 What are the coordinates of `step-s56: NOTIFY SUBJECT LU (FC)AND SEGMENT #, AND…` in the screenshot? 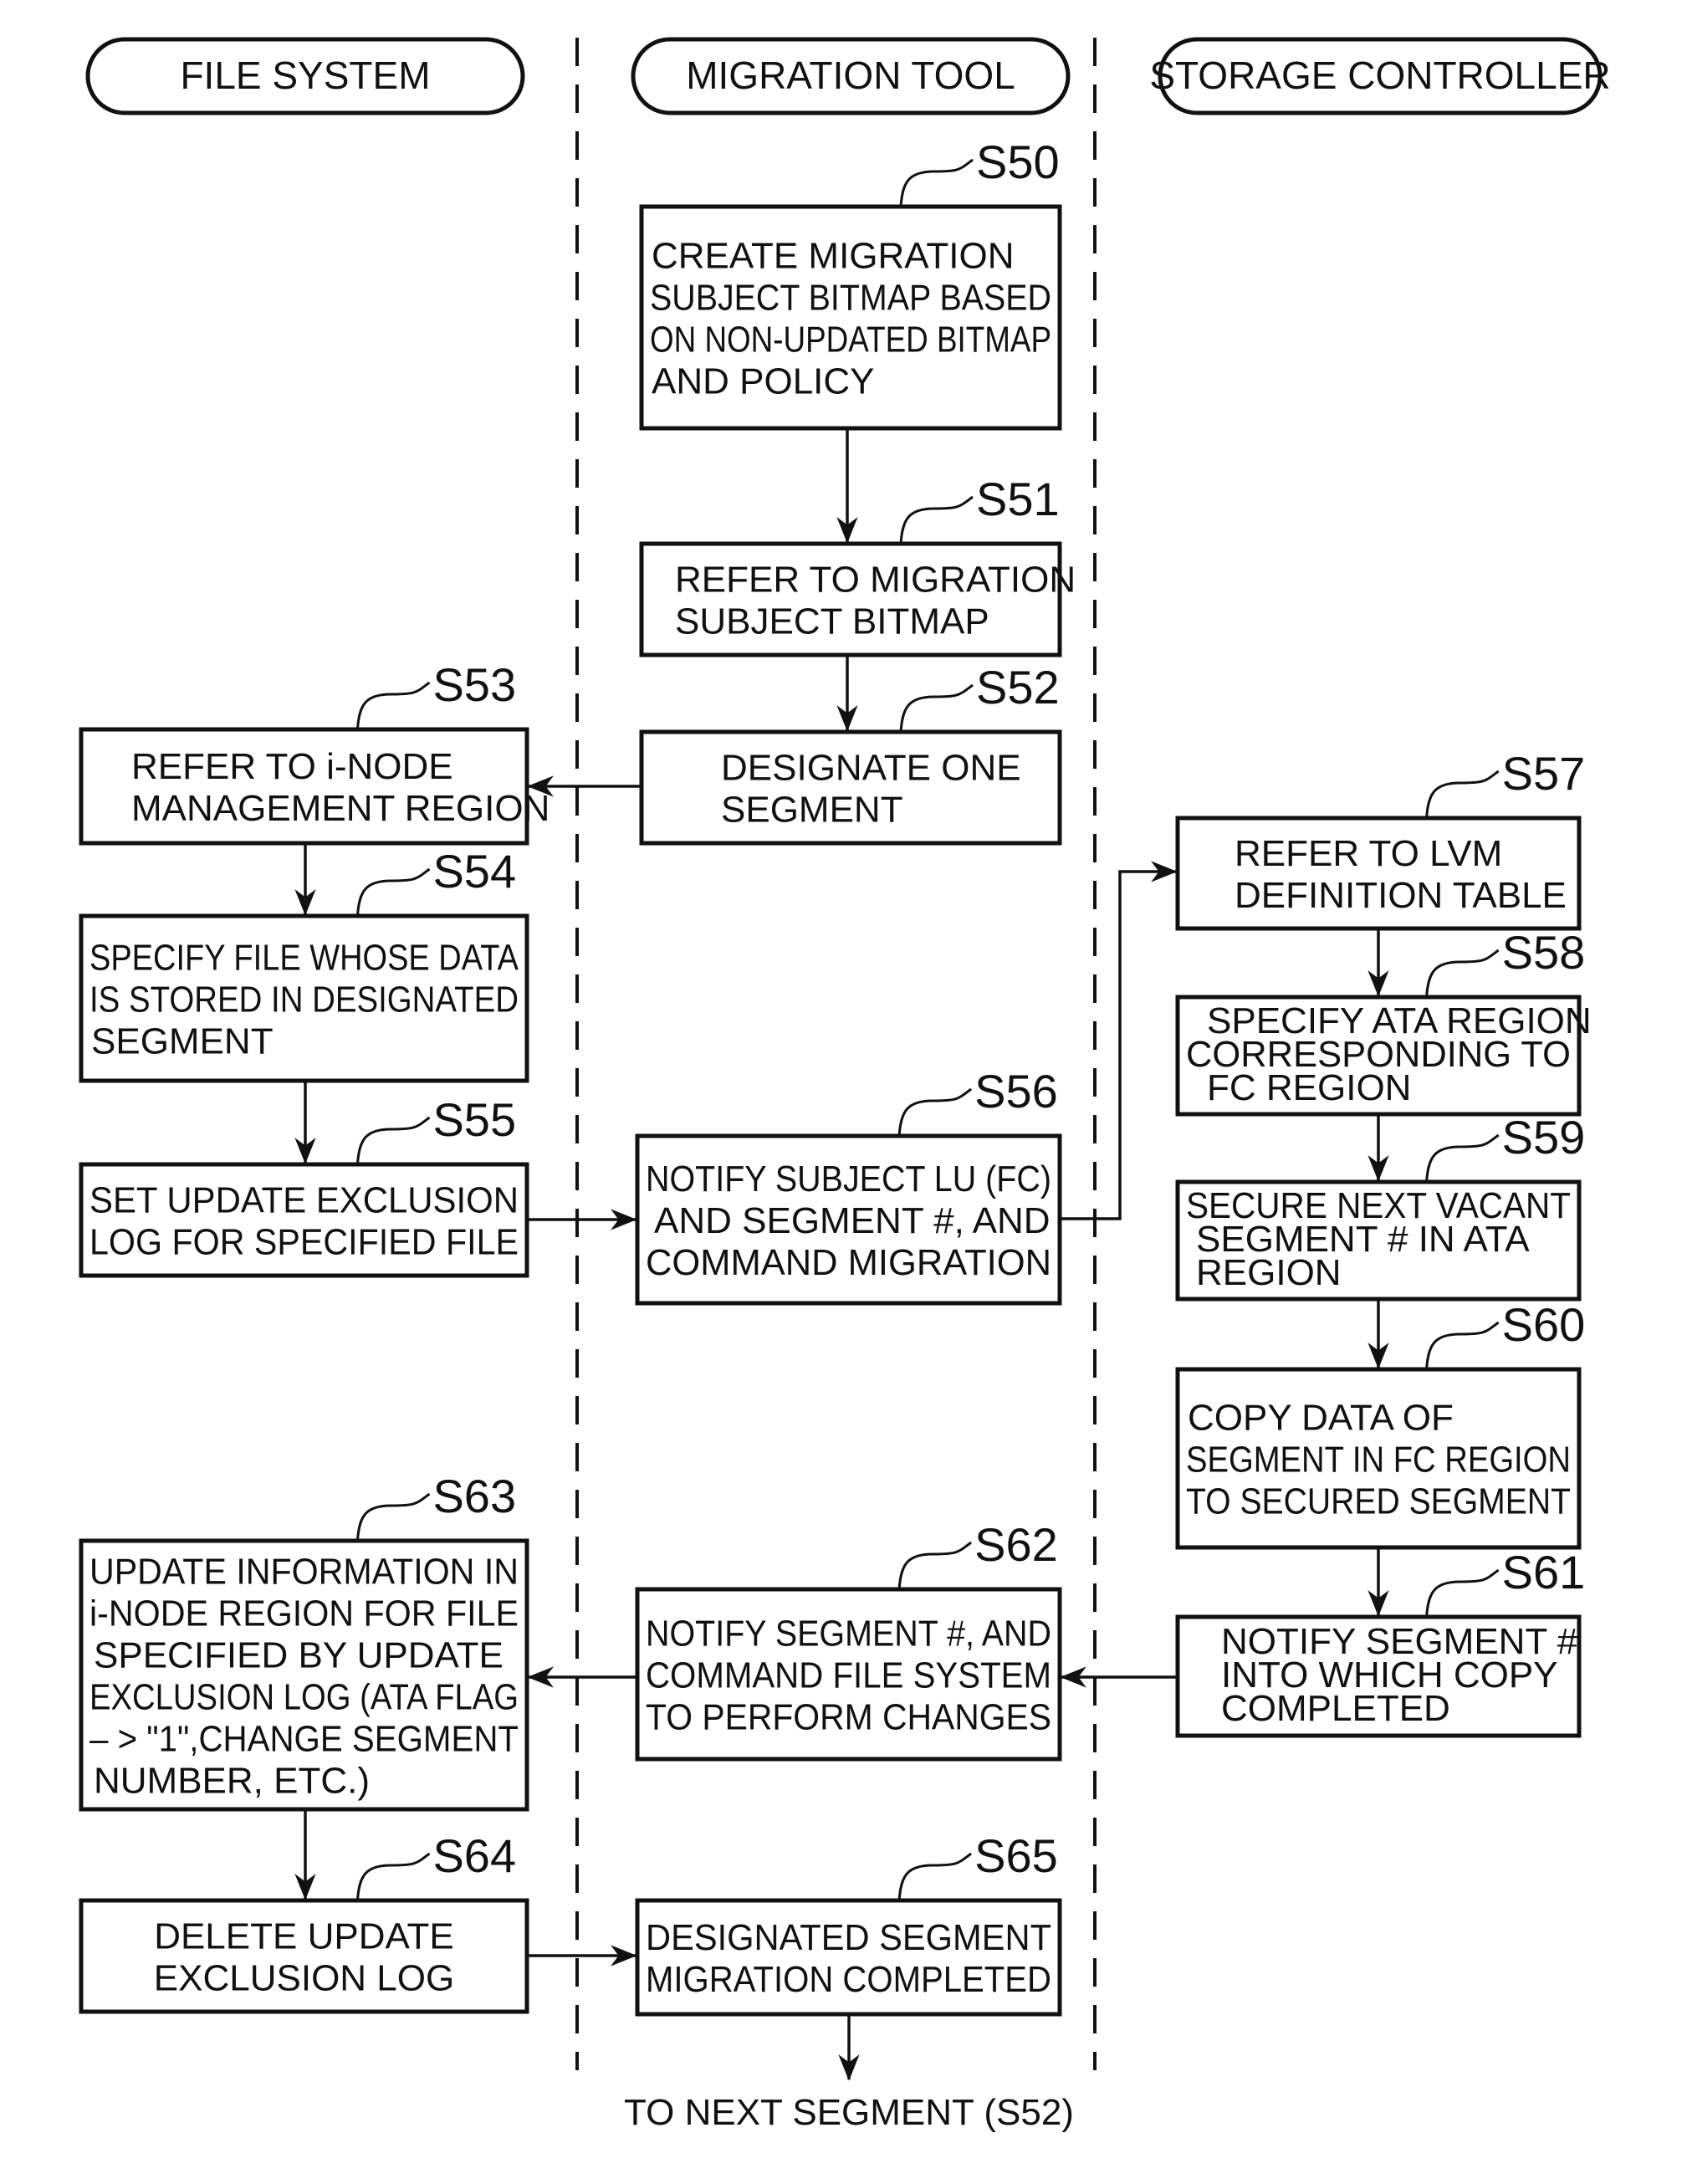 It's located at (848, 1185).